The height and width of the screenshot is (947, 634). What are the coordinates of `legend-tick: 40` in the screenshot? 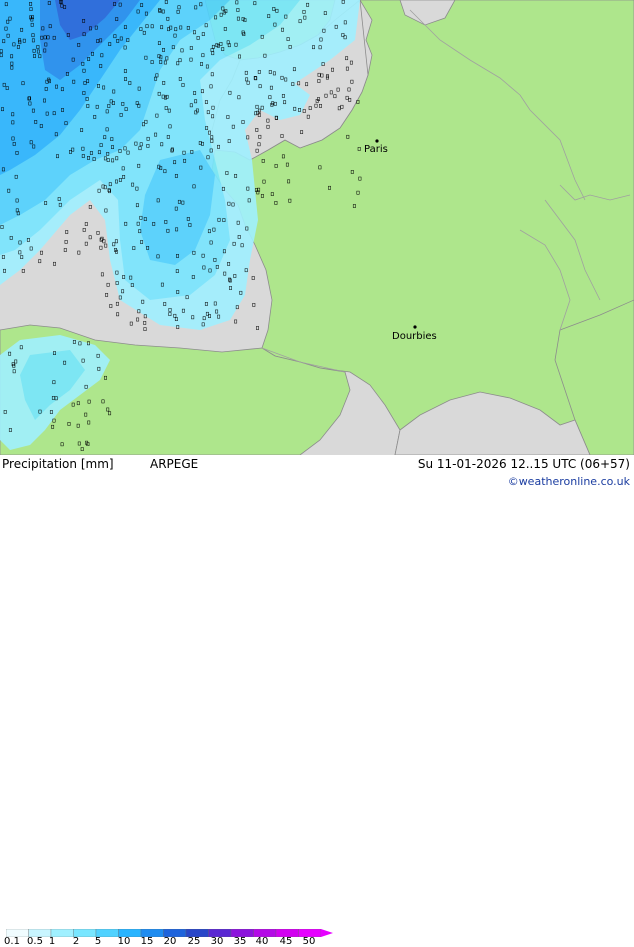 It's located at (262, 941).